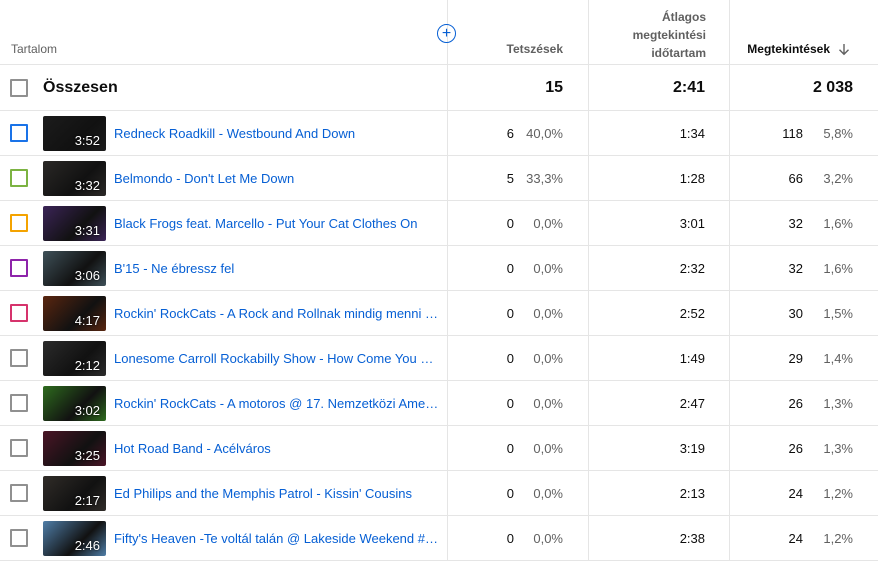 The width and height of the screenshot is (878, 561). I want to click on video-thumbnail: 2:17, so click(74, 493).